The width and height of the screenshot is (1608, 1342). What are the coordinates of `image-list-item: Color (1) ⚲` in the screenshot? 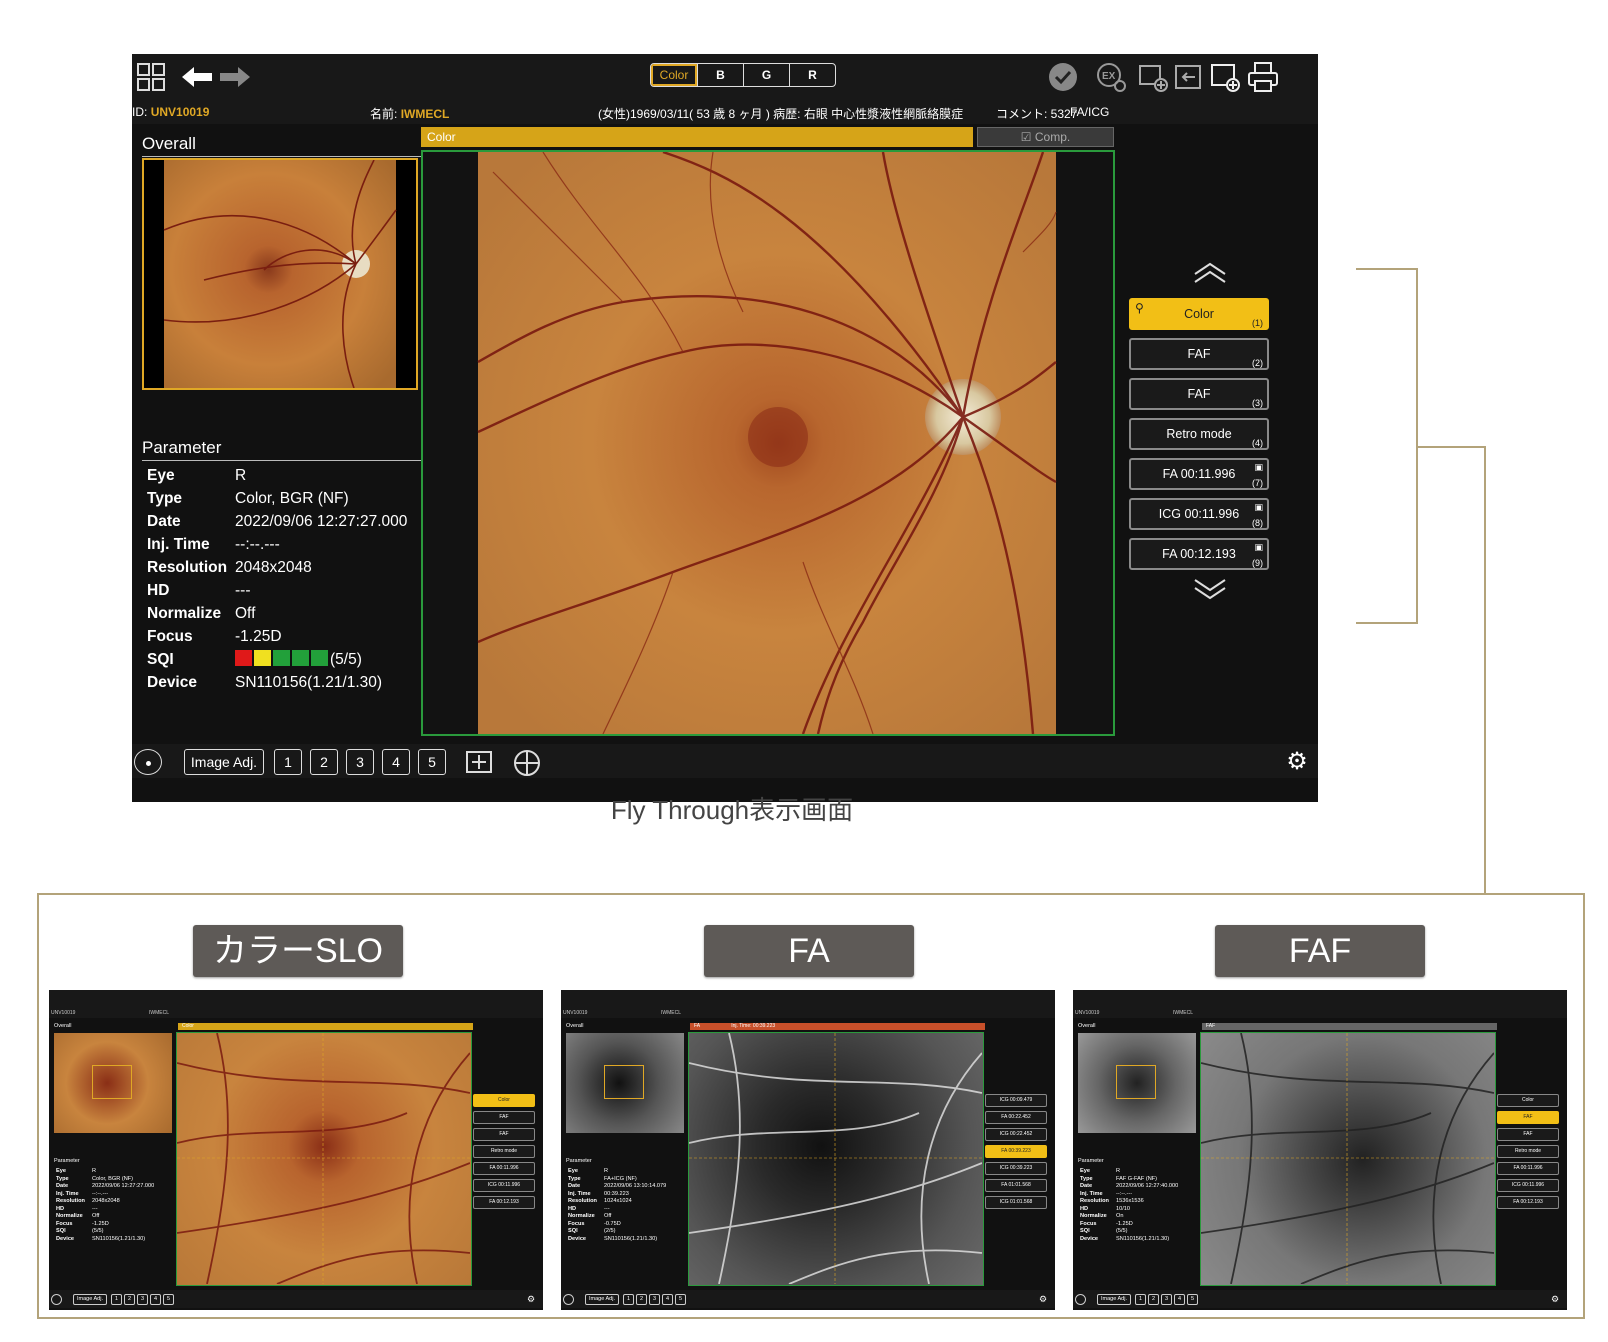 It's located at (1199, 314).